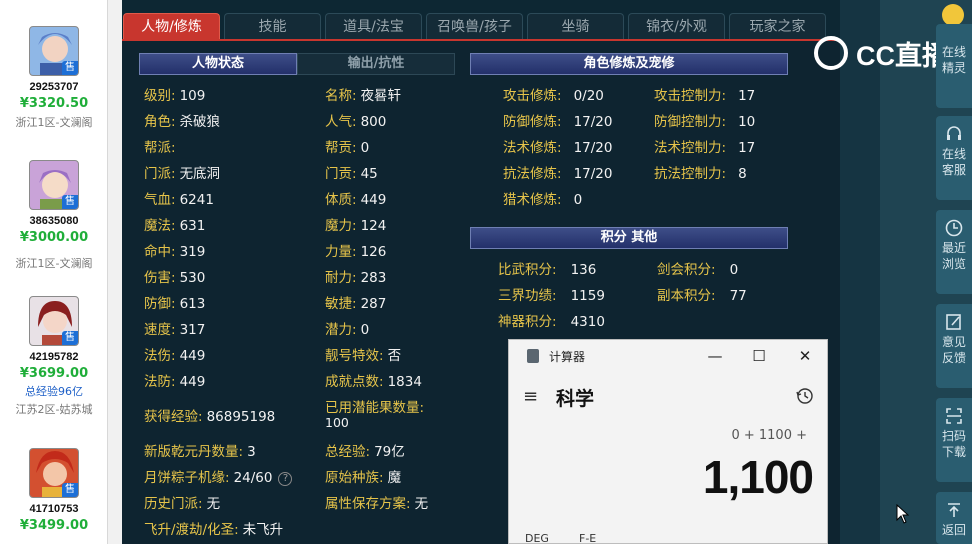 The image size is (972, 544). I want to click on section-header-cultivation: 角色修炼及宠修, so click(629, 64).